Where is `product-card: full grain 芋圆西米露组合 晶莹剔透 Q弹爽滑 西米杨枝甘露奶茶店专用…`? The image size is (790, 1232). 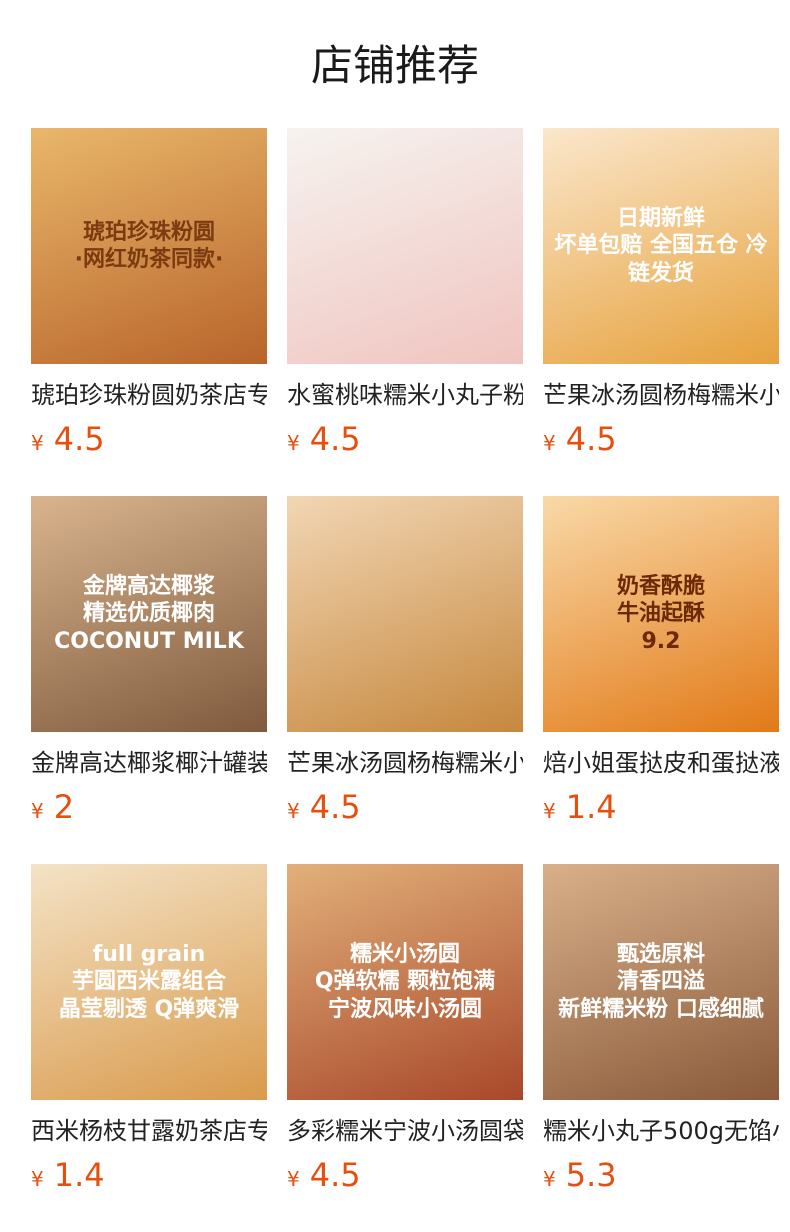 product-card: full grain 芋圆西米露组合 晶莹剔透 Q弹爽滑 西米杨枝甘露奶茶店专用… is located at coordinates (149, 1029).